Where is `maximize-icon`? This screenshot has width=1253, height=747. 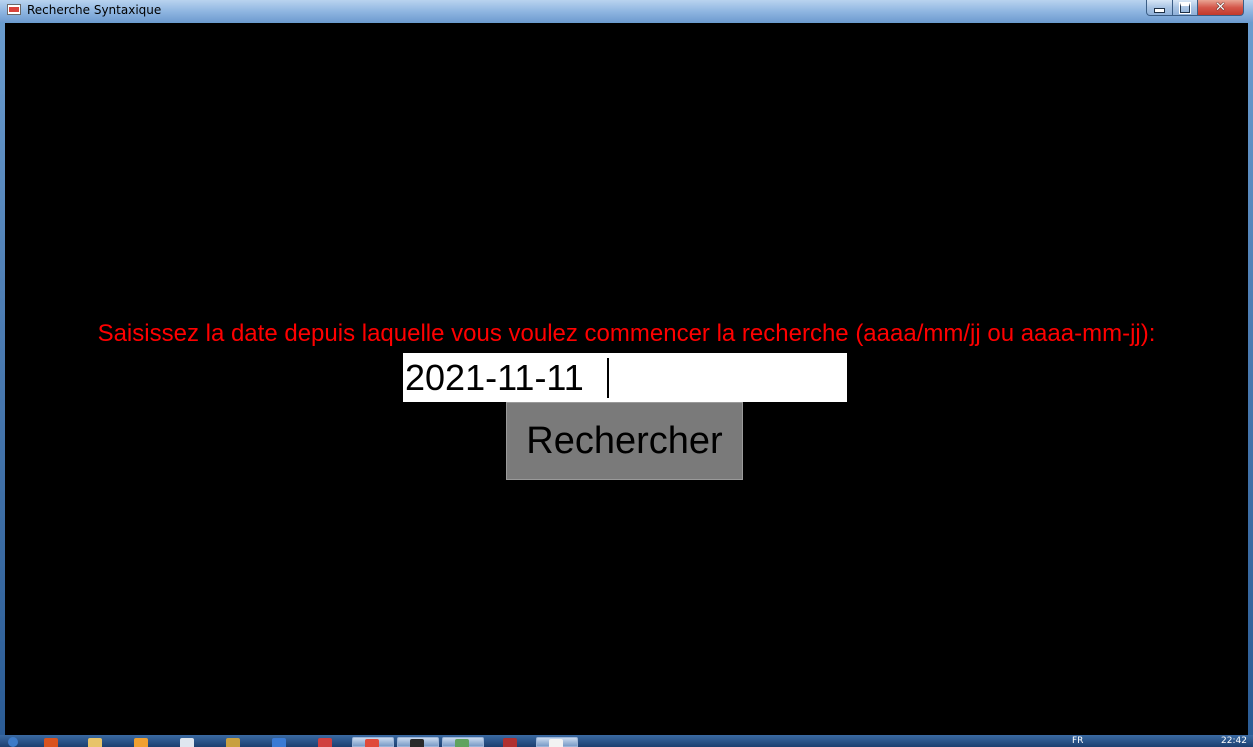
maximize-icon is located at coordinates (1185, 7).